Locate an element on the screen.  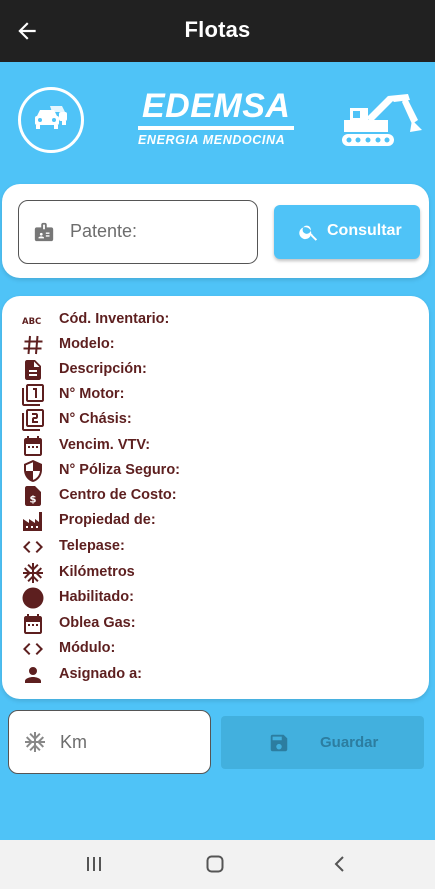
patente-placeholder: Patente: is located at coordinates (104, 231).